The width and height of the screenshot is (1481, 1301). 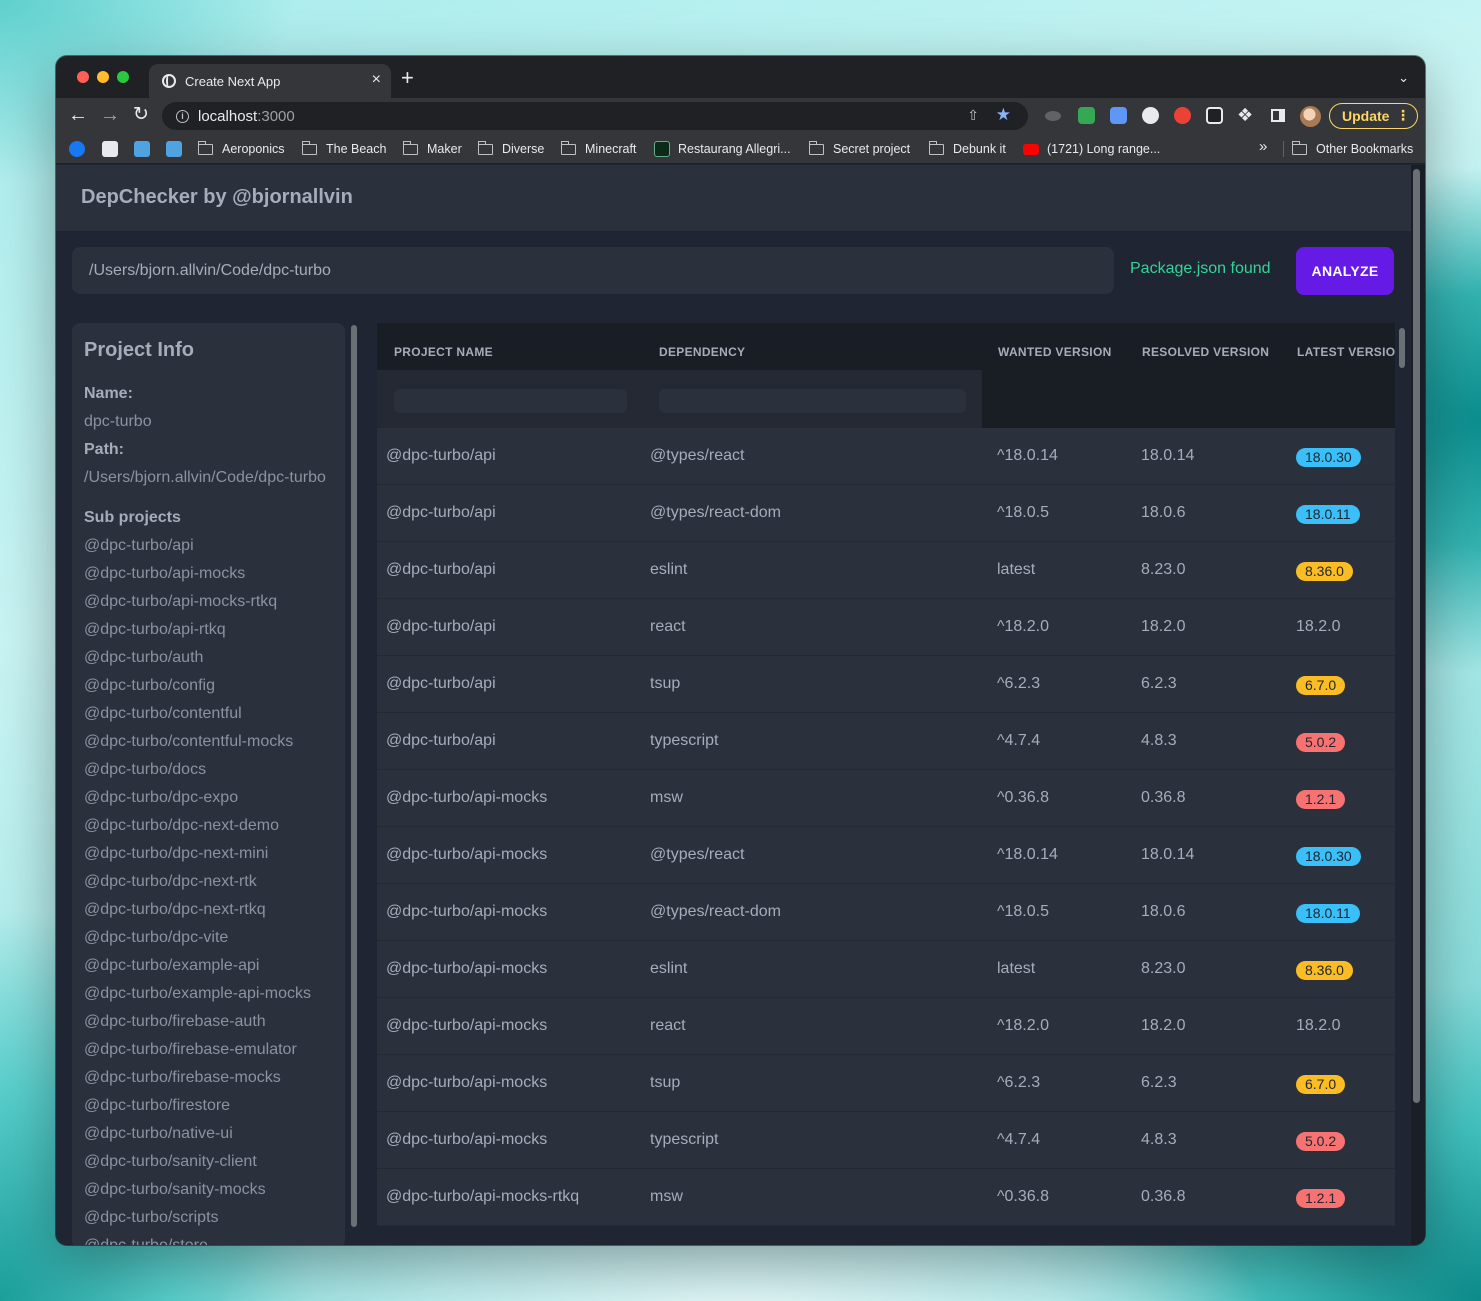 I want to click on subproject-item: @dpc-turbo/dpc-next-mini, so click(x=208, y=854).